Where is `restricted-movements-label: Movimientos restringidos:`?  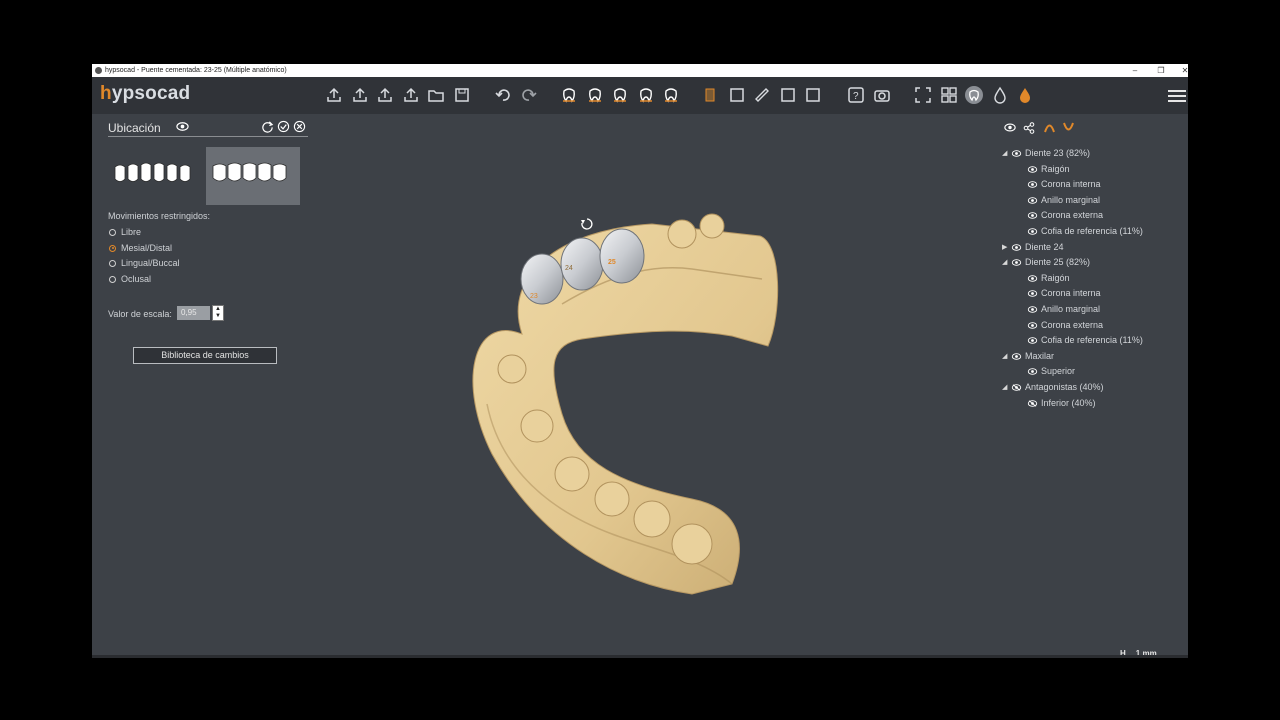
restricted-movements-label: Movimientos restringidos: is located at coordinates (159, 216).